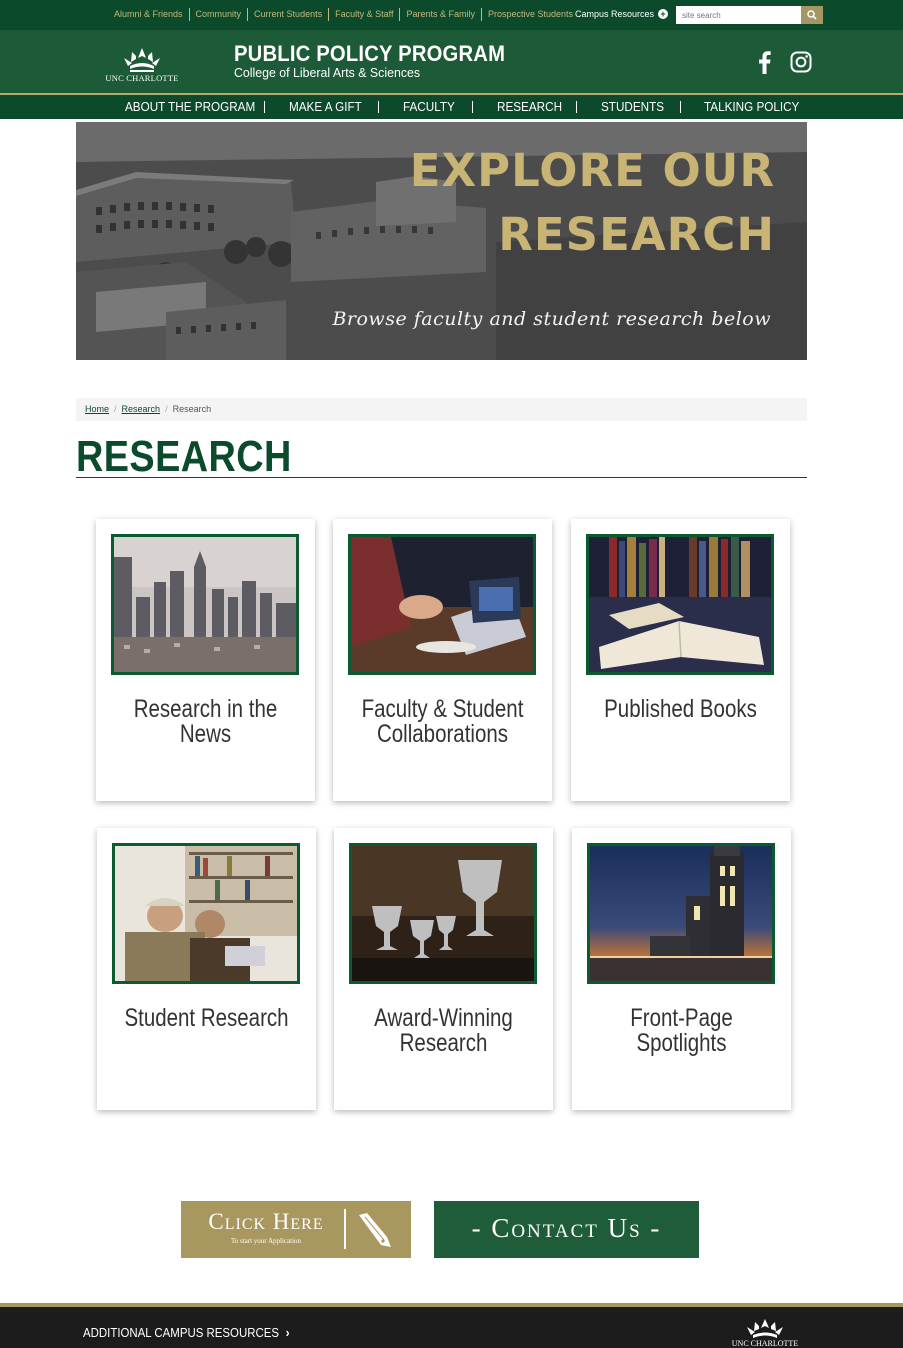 This screenshot has width=903, height=1348. I want to click on card-title: Front-Page Spotlights, so click(682, 1031).